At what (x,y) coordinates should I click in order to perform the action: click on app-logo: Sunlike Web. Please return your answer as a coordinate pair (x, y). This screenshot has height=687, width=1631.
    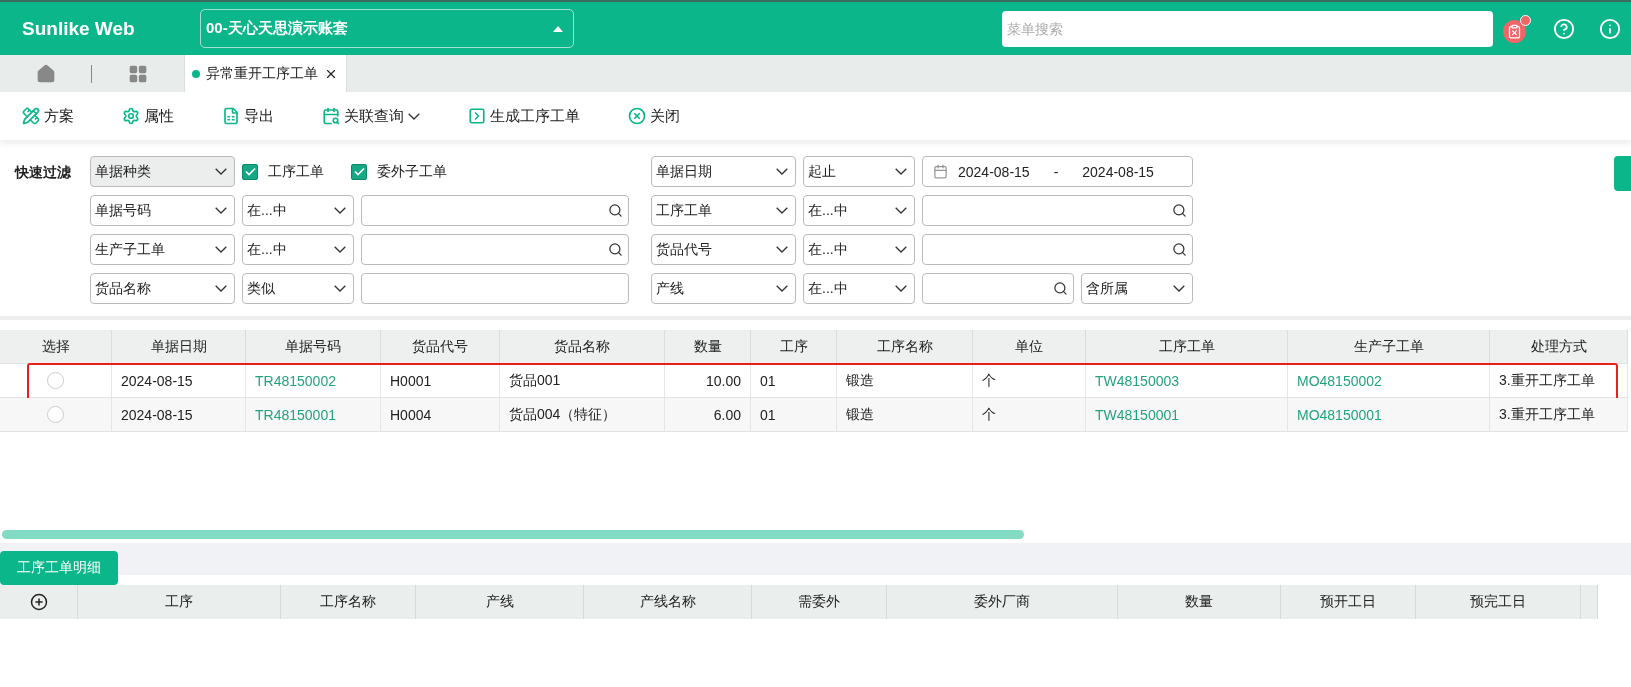
    Looking at the image, I should click on (79, 28).